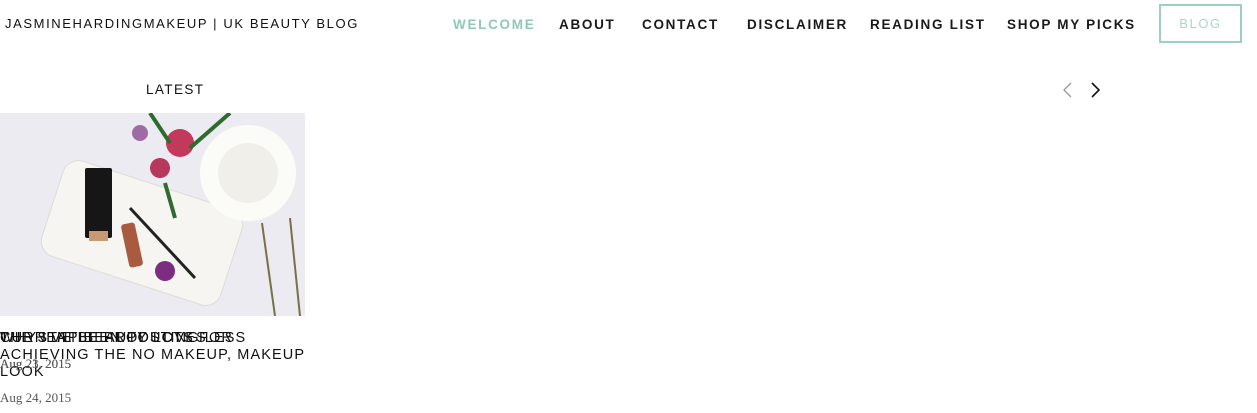  Describe the element at coordinates (36, 363) in the screenshot. I see `post-date: Aug 21, 2015` at that location.